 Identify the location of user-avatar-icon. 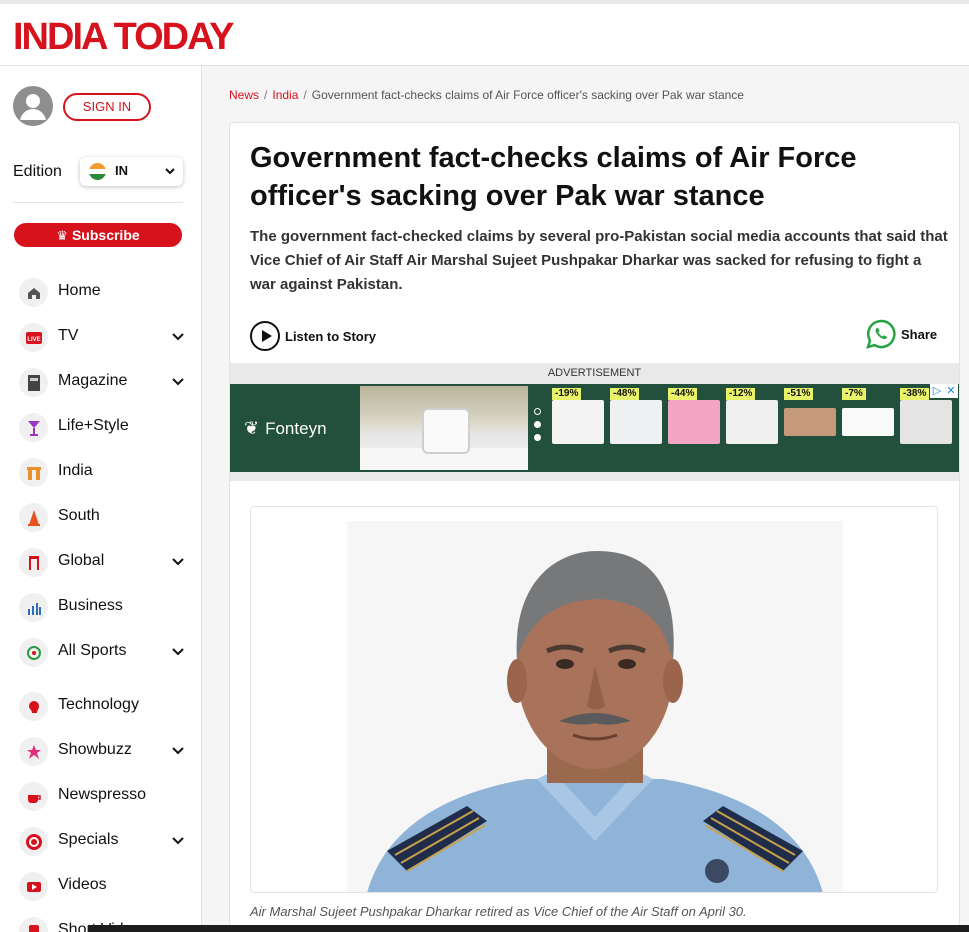
(33, 106).